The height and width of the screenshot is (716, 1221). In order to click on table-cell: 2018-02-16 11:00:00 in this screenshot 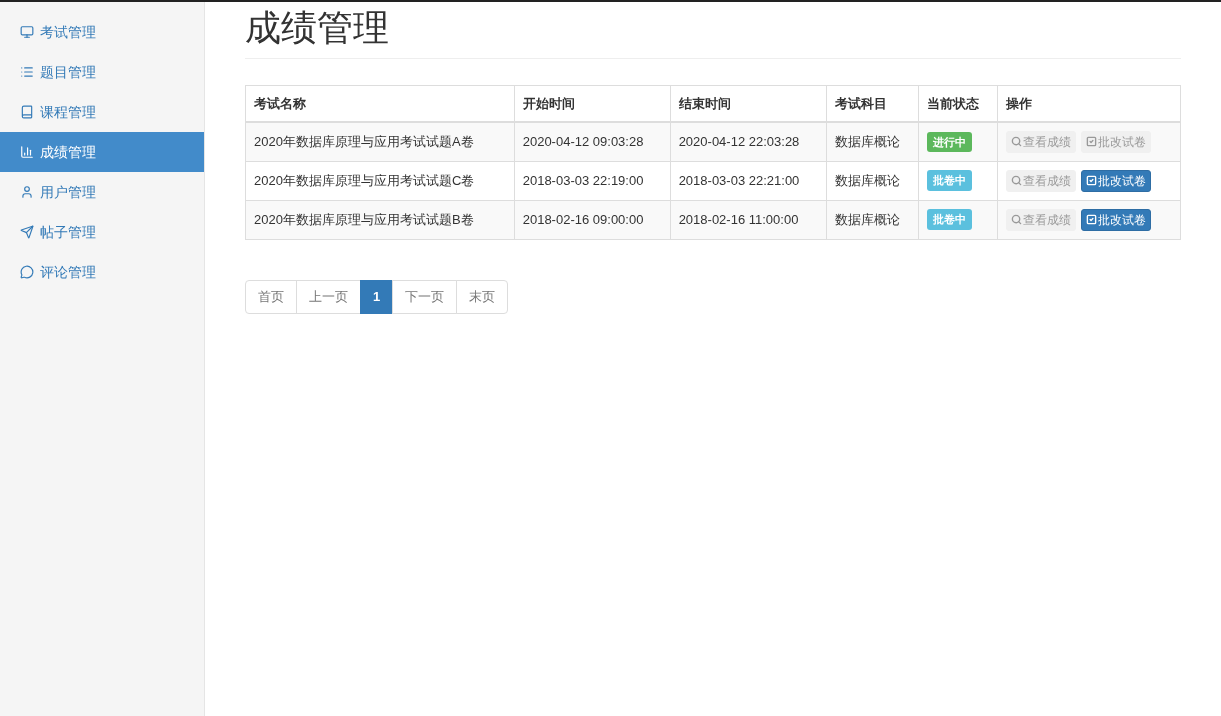, I will do `click(748, 220)`.